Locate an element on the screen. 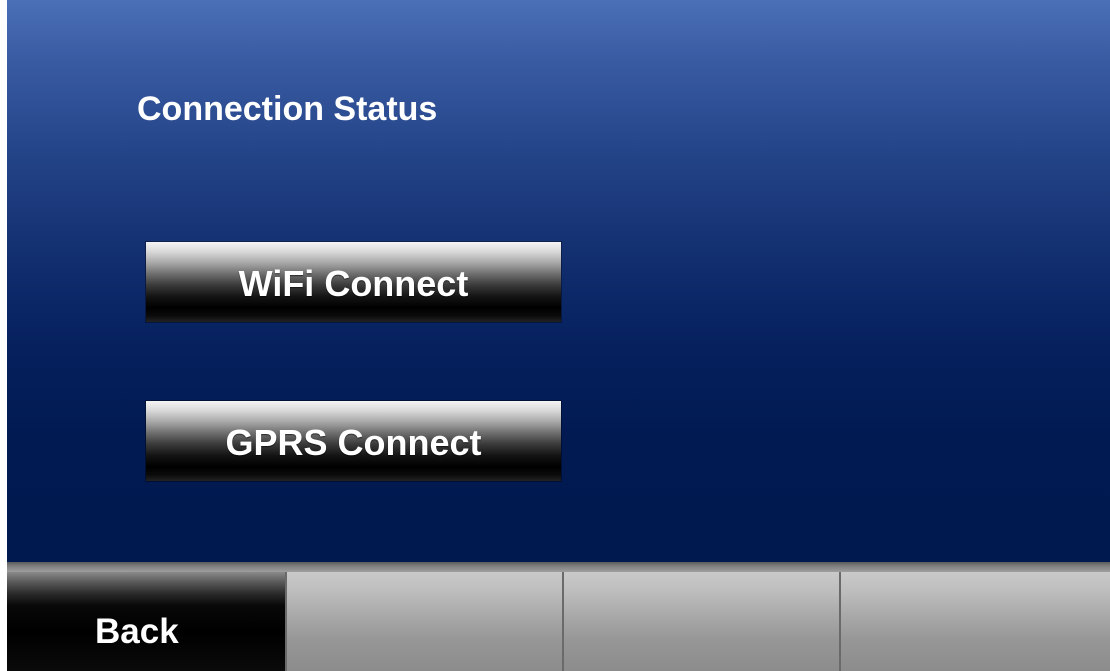 Image resolution: width=1110 pixels, height=671 pixels. softkey-bar-edge is located at coordinates (558, 567).